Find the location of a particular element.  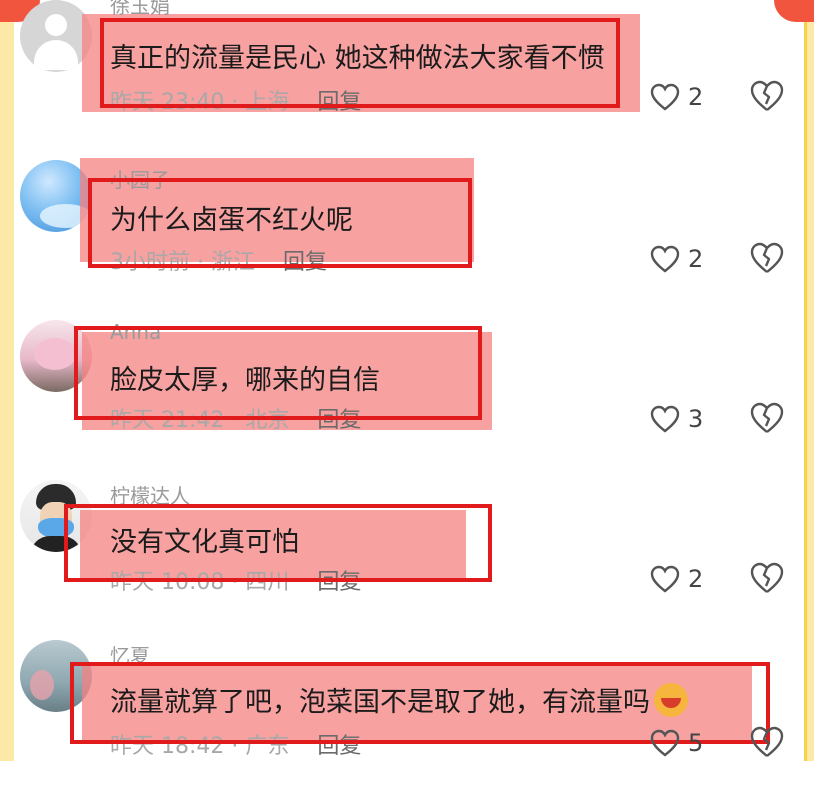

like-button: 5 is located at coordinates (676, 743).